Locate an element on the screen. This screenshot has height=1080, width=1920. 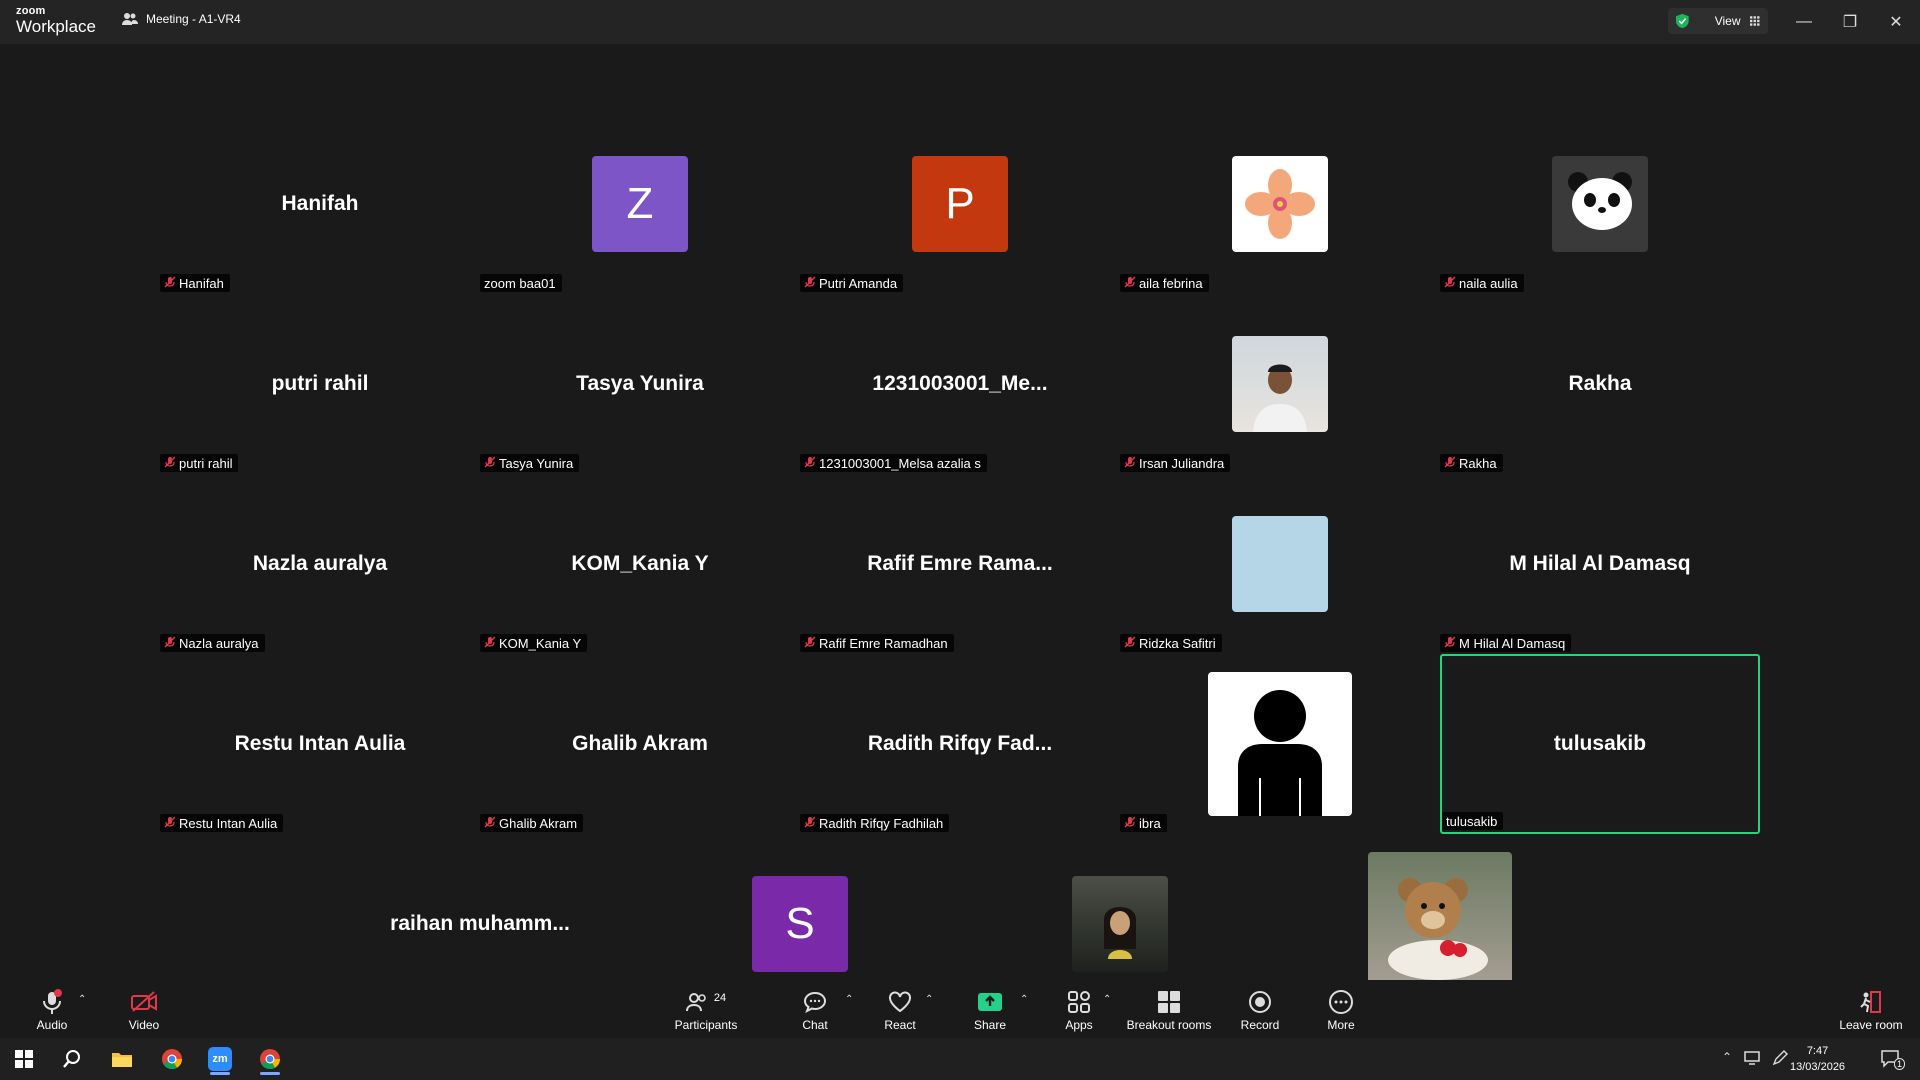
participant-tile: putri rahil putri rahil is located at coordinates (320, 384).